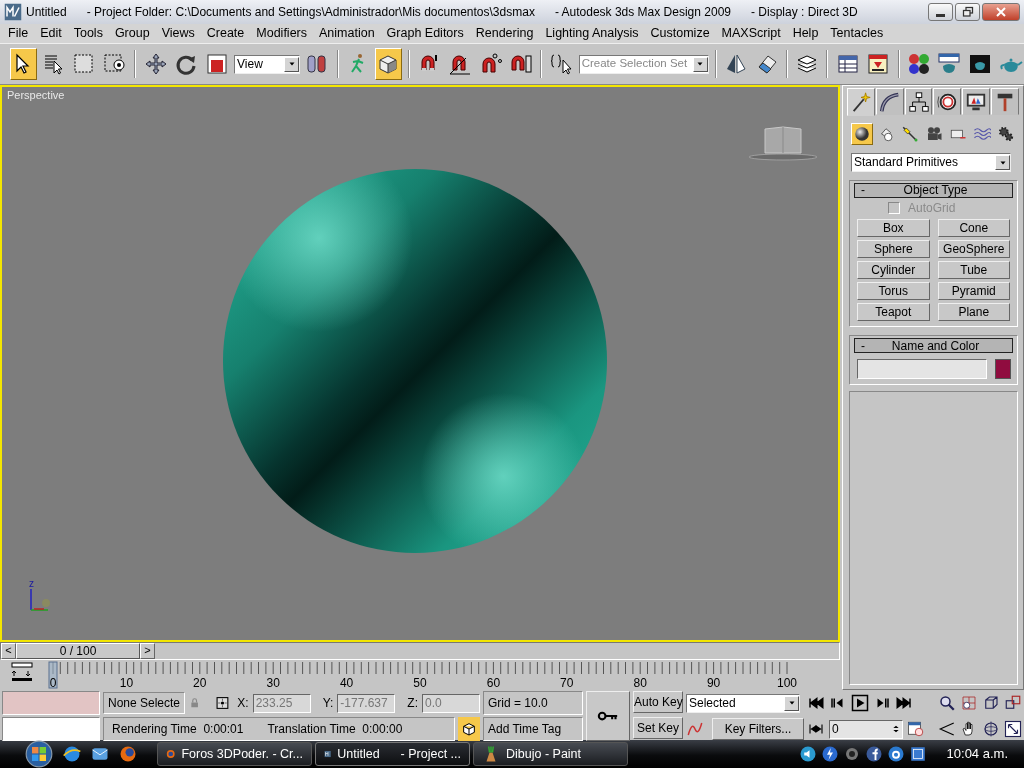  I want to click on menu-item: Group, so click(132, 33).